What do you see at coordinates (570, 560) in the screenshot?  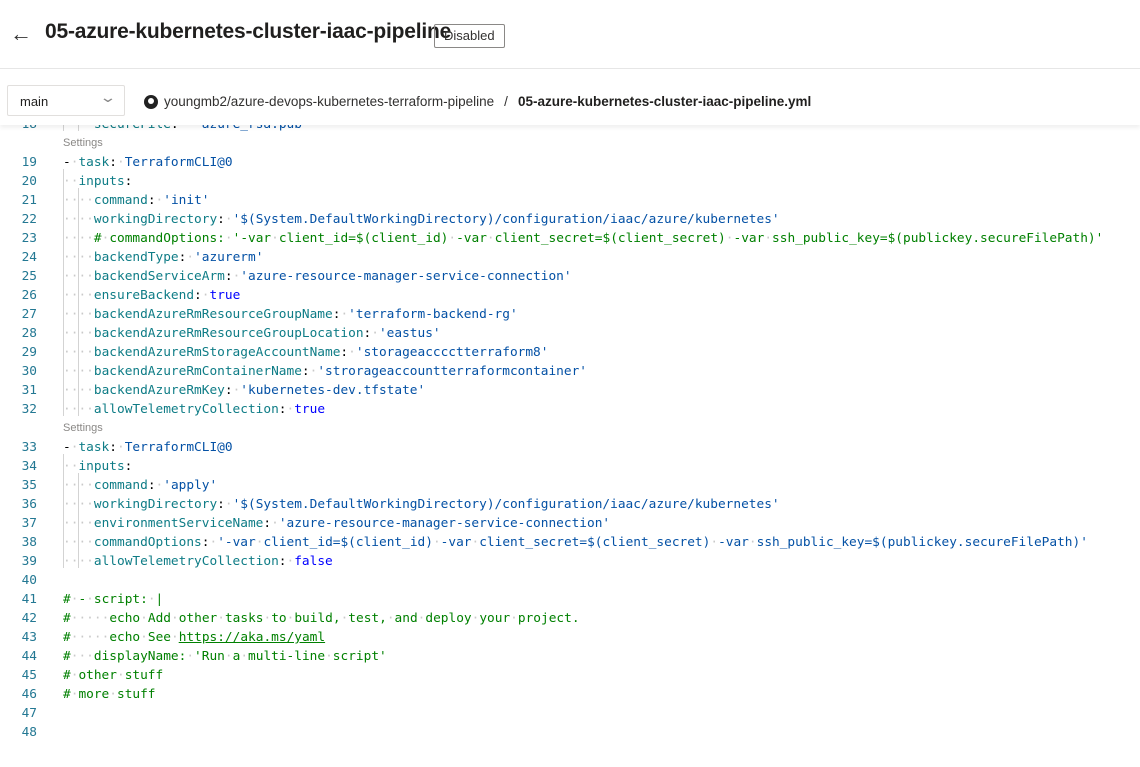 I see `code-line: 39 ····allowTelemetryCollection:·false` at bounding box center [570, 560].